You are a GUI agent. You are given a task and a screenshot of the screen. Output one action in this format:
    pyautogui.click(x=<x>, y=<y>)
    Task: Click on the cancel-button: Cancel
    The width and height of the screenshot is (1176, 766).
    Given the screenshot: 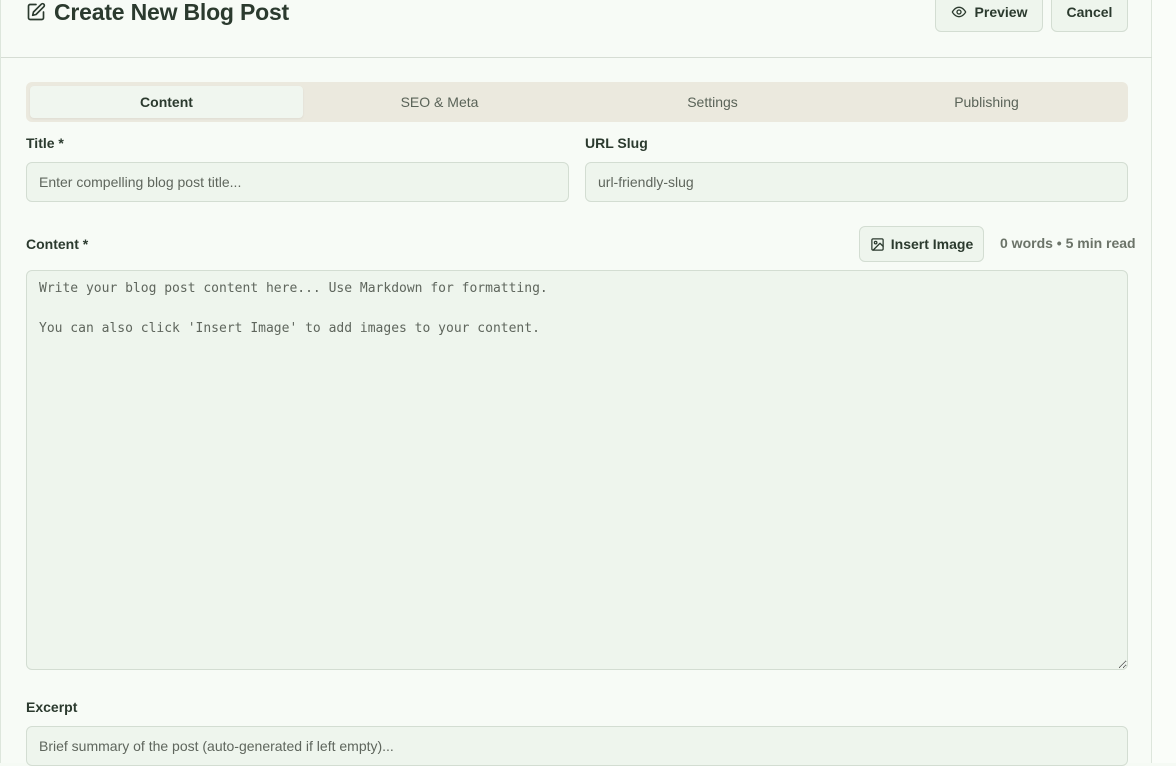 What is the action you would take?
    pyautogui.click(x=1089, y=16)
    